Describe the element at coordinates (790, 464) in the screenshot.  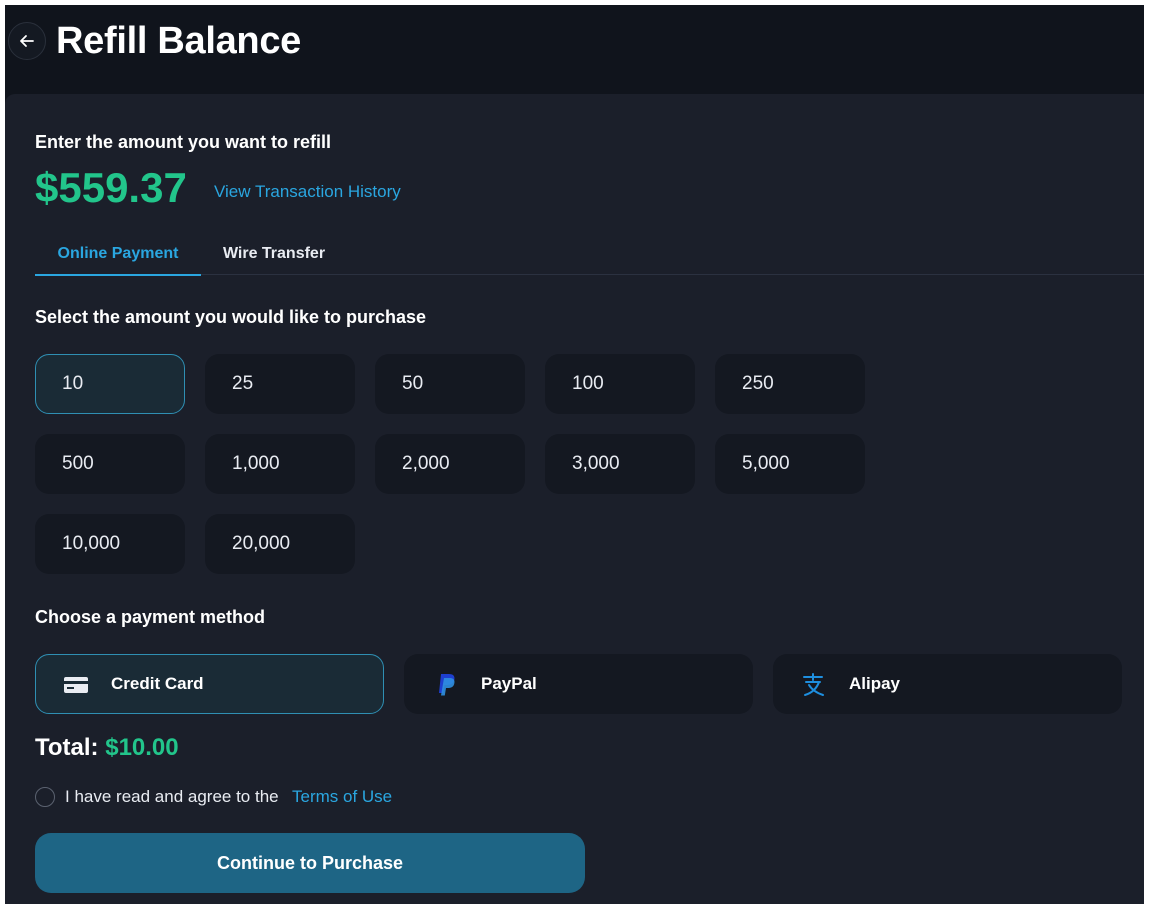
I see `amount-option: 5,000` at that location.